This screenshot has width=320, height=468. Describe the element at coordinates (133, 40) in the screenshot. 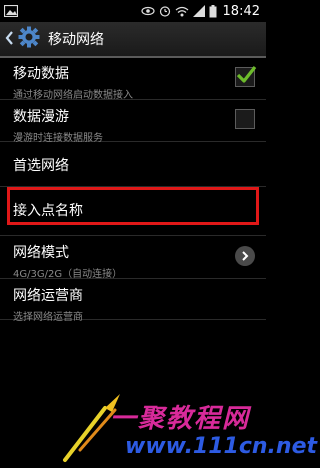

I see `action-bar: 移动网络` at that location.